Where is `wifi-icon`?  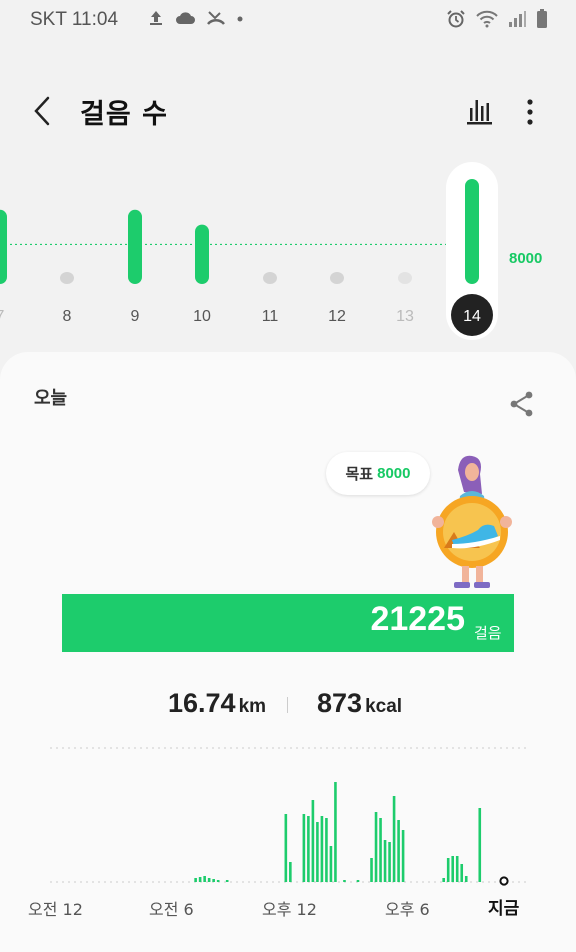 wifi-icon is located at coordinates (487, 19).